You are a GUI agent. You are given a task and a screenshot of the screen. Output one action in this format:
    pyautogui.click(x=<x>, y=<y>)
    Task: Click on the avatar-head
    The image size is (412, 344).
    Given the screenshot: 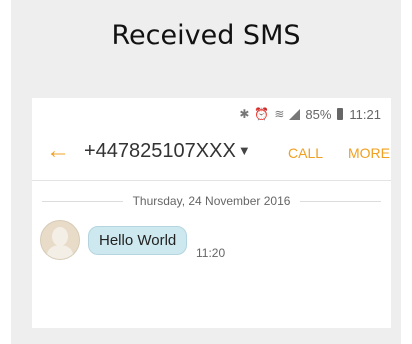 What is the action you would take?
    pyautogui.click(x=60, y=236)
    